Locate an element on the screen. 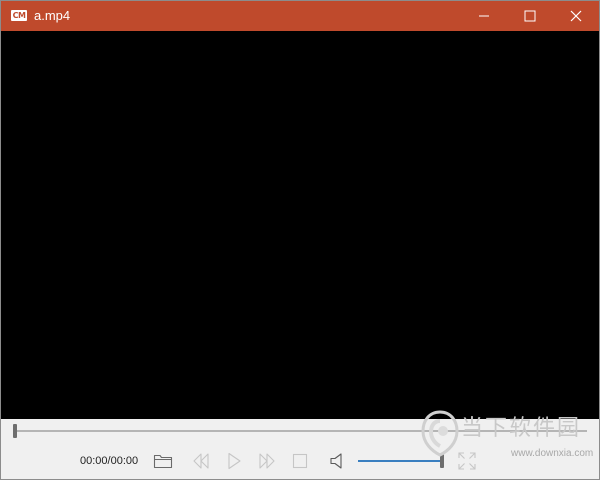  window-title: a.mp4 is located at coordinates (52, 15).